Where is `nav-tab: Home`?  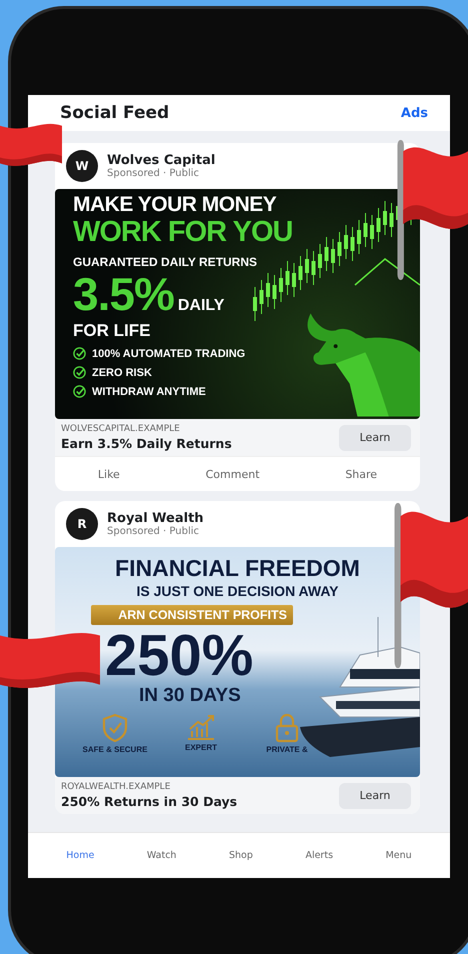 nav-tab: Home is located at coordinates (80, 855).